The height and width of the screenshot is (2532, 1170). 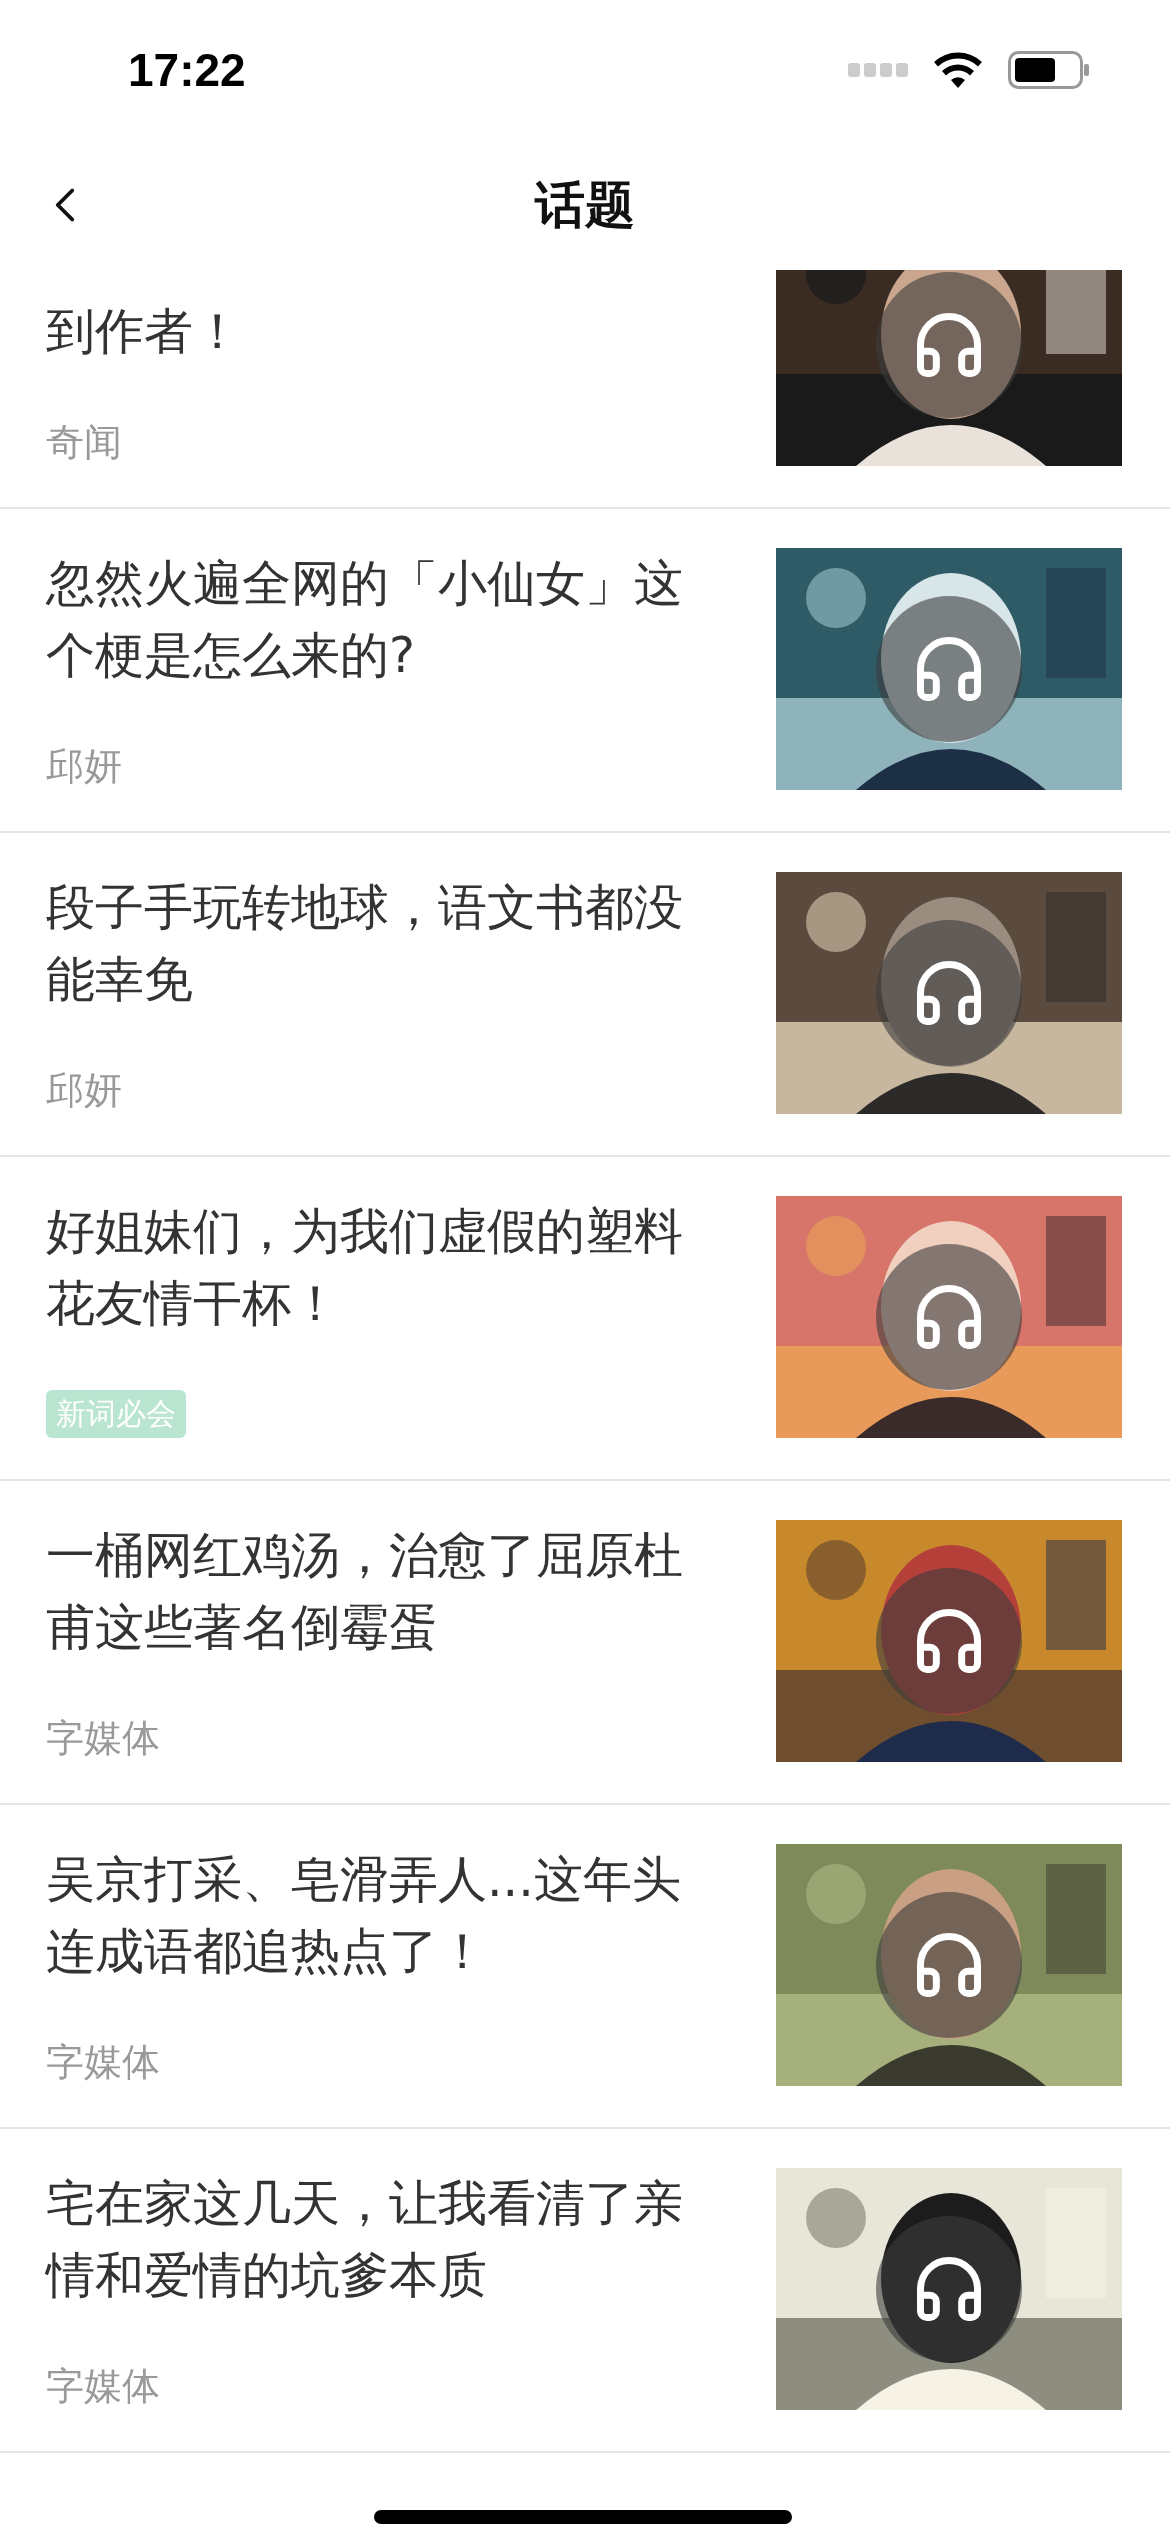 I want to click on topic-tag: 新词必会, so click(x=116, y=1414).